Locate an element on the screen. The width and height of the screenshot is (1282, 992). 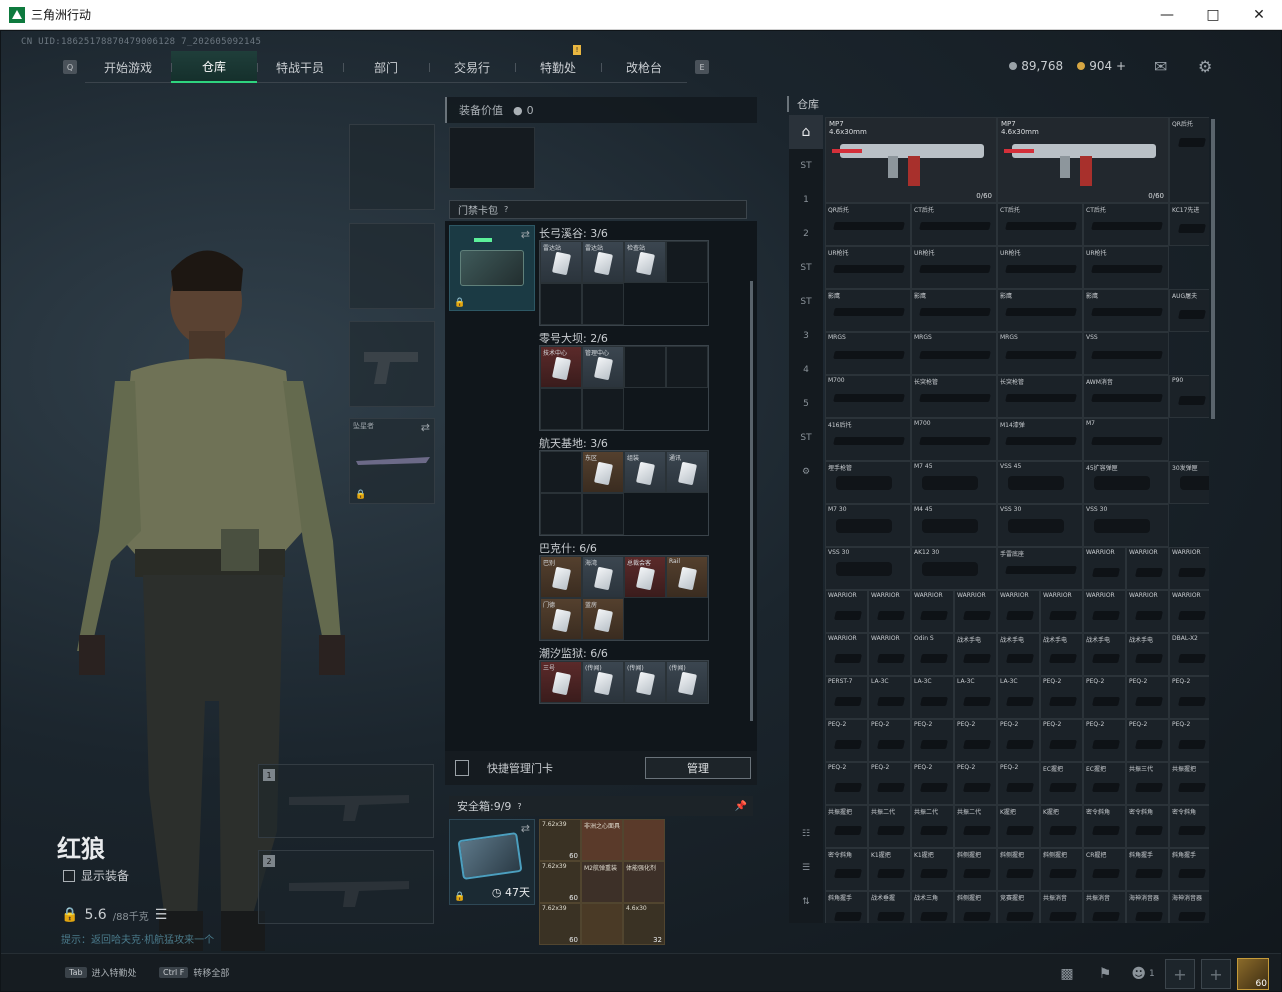
add-gold-button: + is located at coordinates (1121, 66).